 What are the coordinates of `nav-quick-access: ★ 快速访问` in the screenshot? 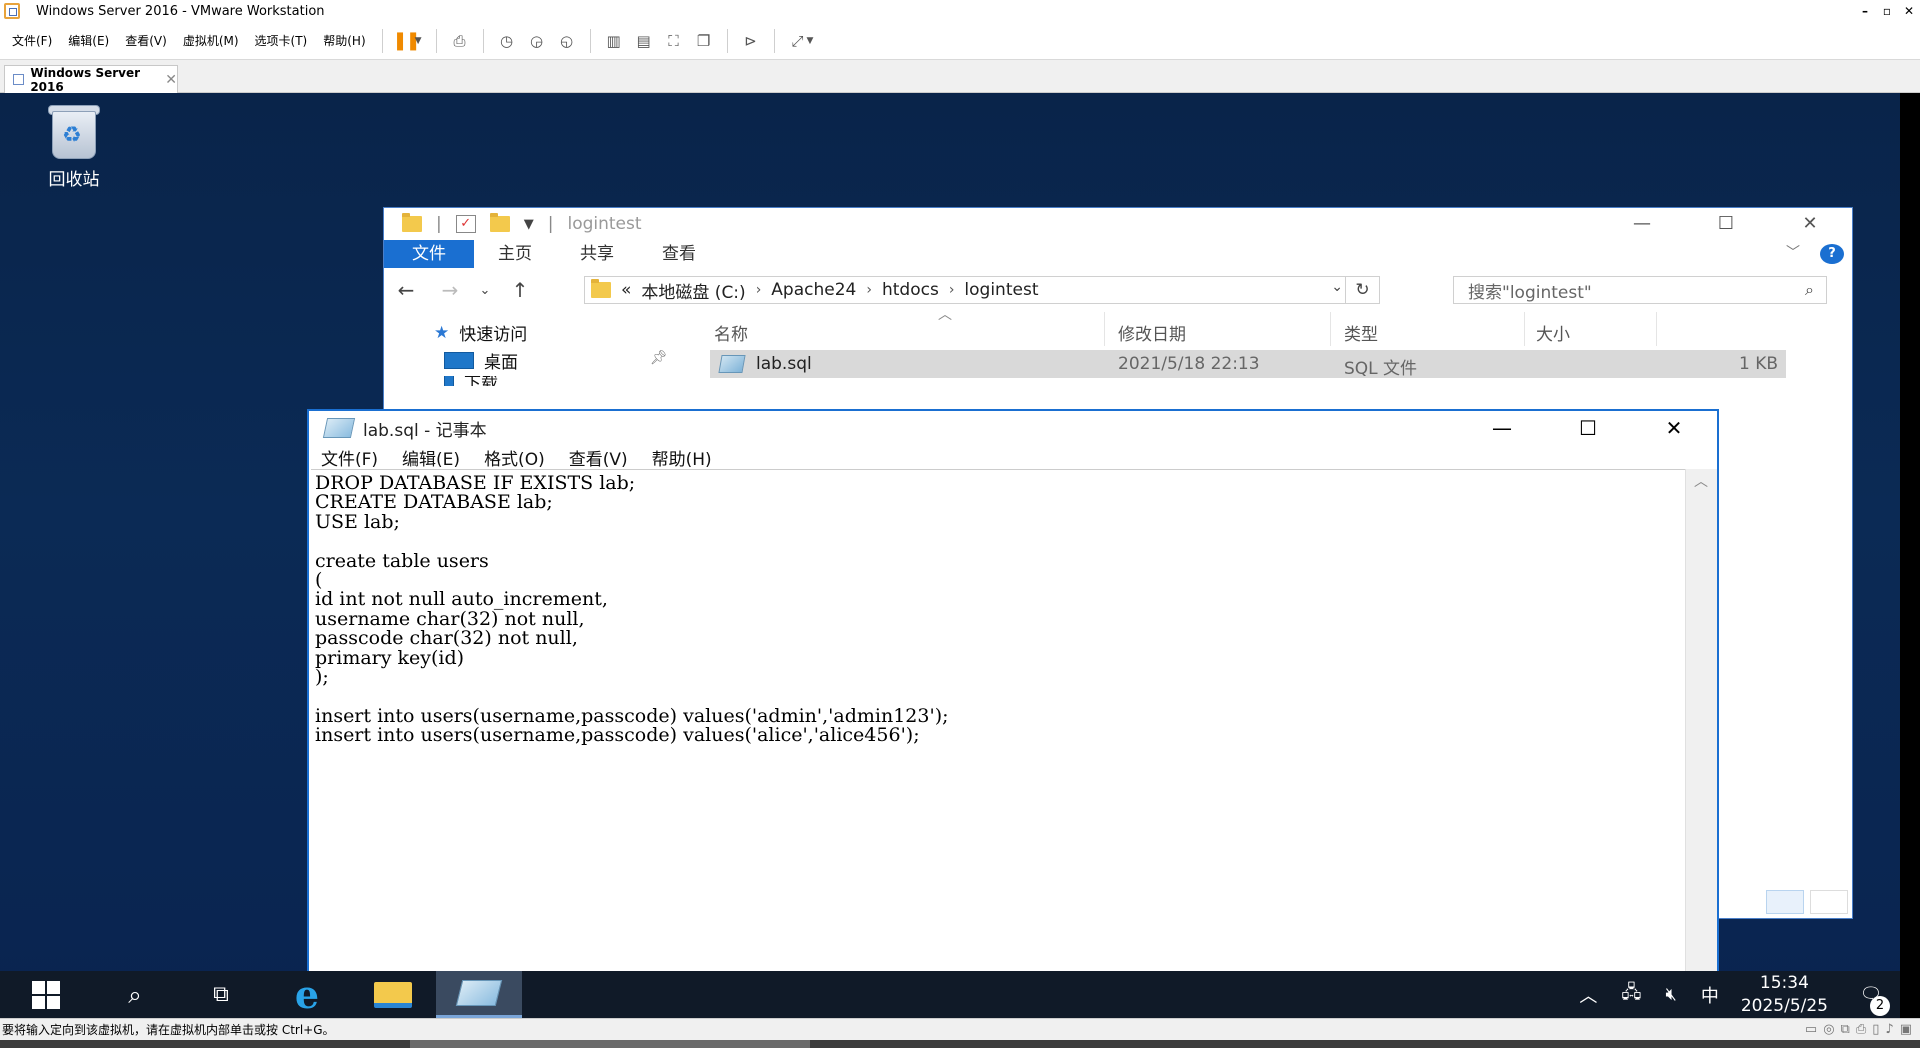 It's located at (480, 333).